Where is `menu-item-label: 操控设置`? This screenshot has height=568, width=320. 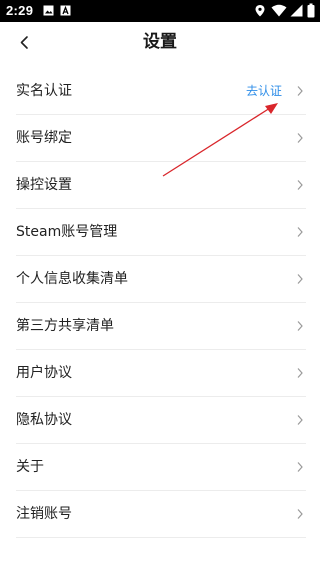
menu-item-label: 操控设置 is located at coordinates (44, 185).